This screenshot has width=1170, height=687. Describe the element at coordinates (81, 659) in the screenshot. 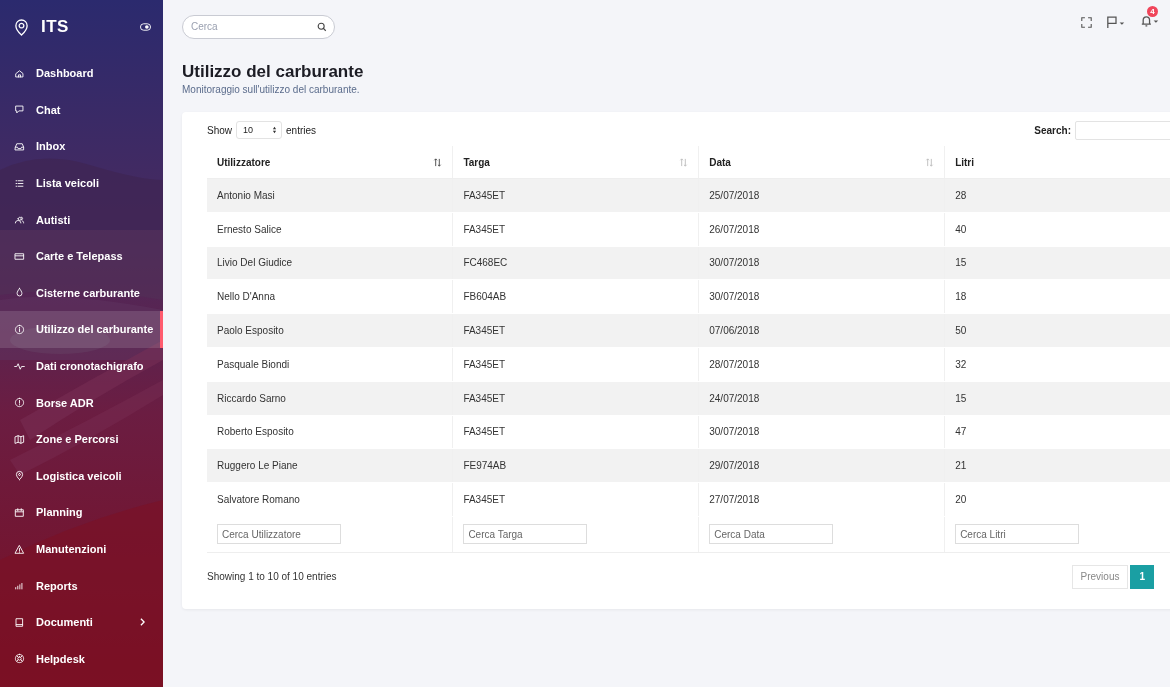

I see `sidebar-item: Helpdesk` at that location.